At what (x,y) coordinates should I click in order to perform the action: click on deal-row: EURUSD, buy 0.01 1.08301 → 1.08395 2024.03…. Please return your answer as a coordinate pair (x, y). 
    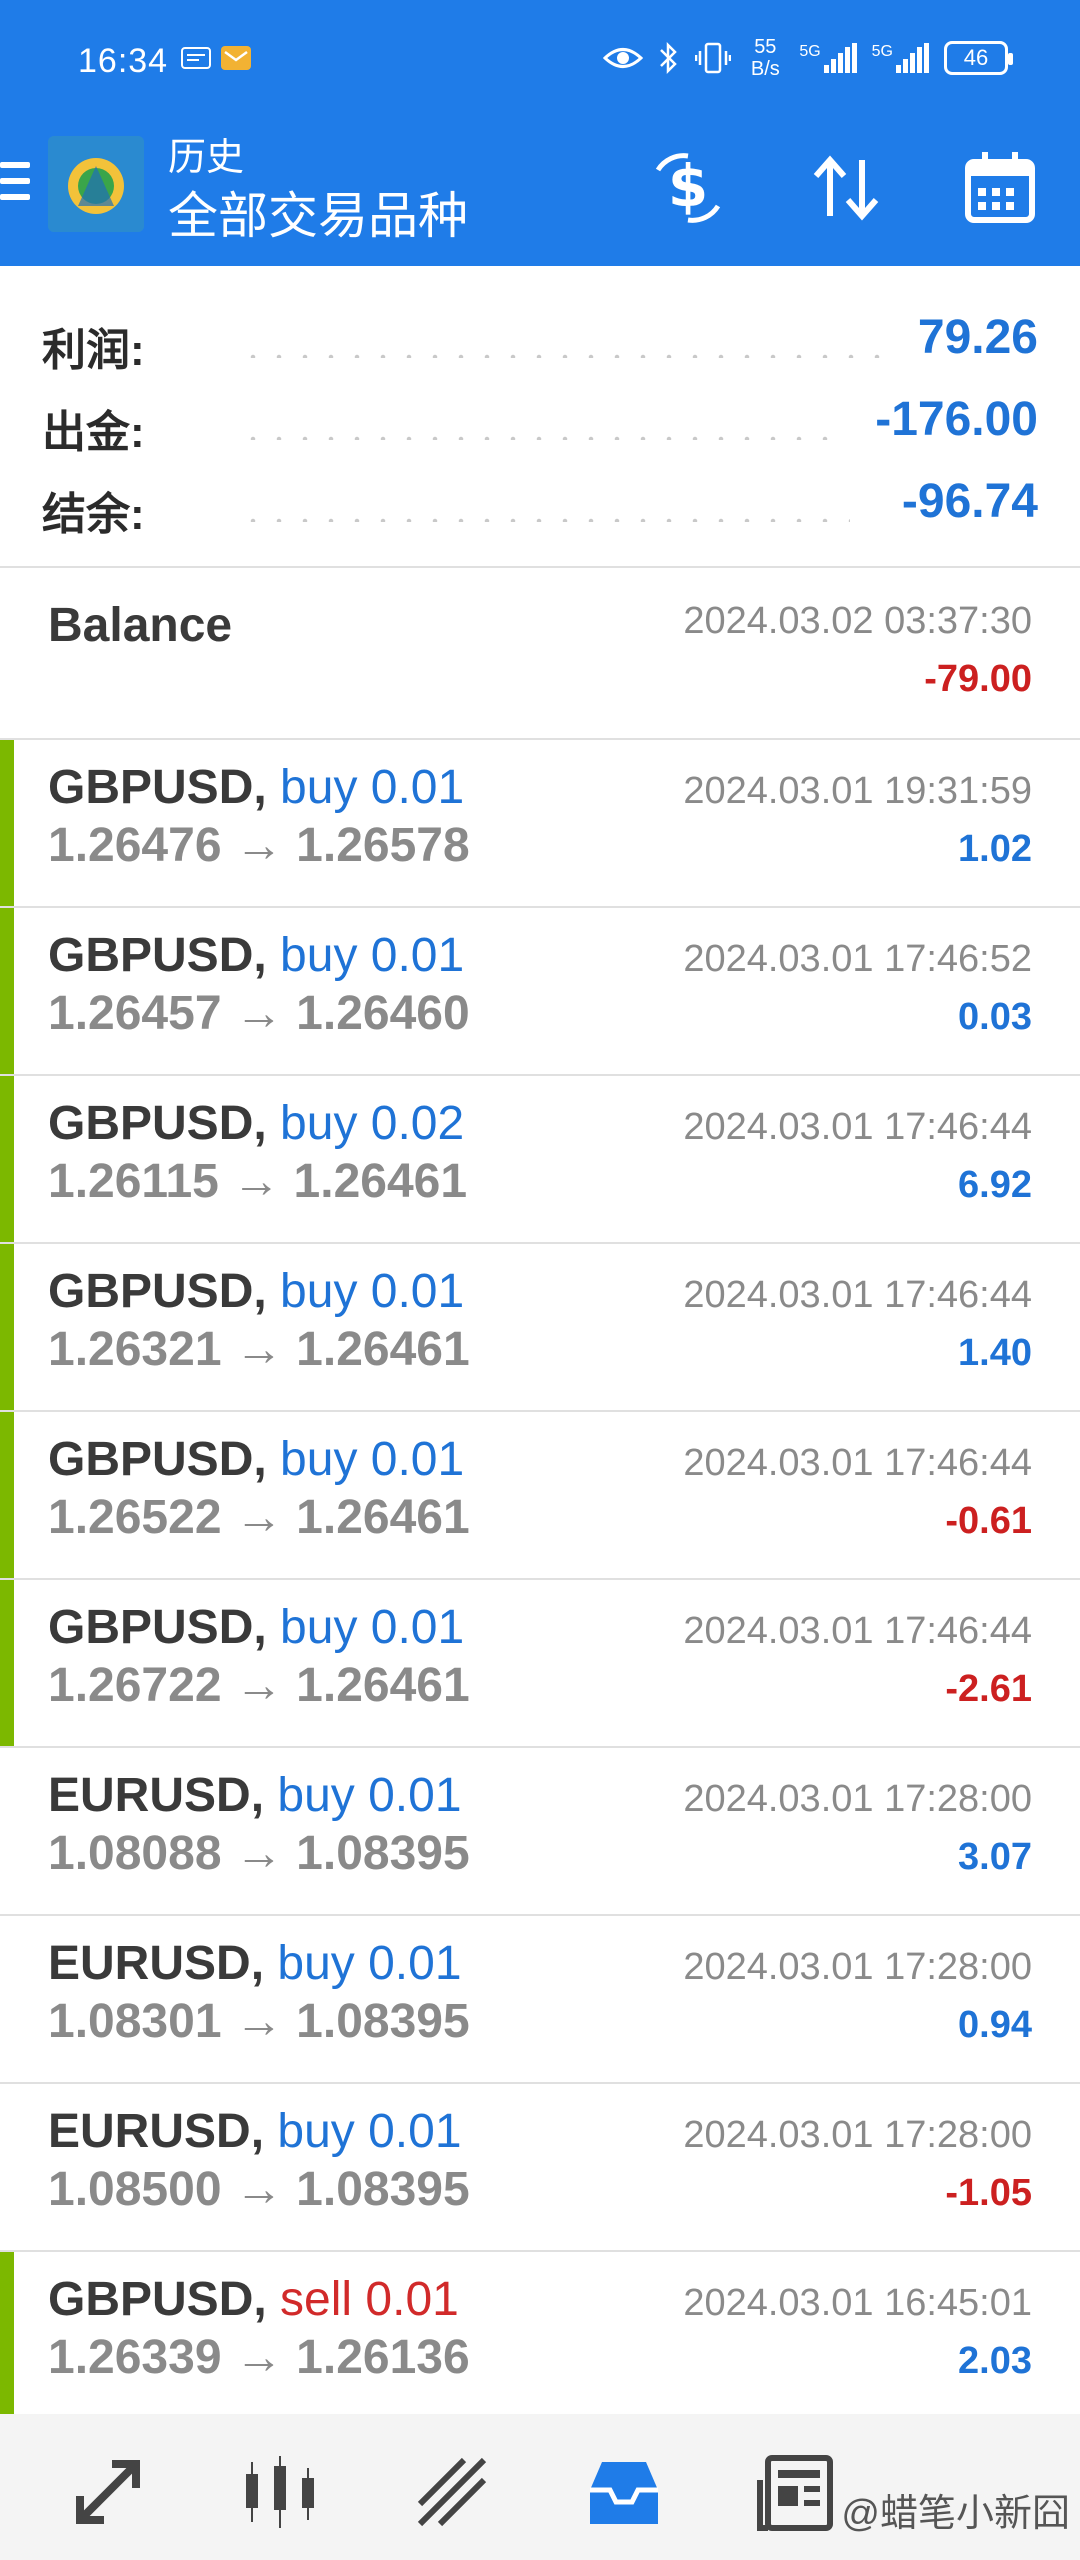
    Looking at the image, I should click on (540, 2000).